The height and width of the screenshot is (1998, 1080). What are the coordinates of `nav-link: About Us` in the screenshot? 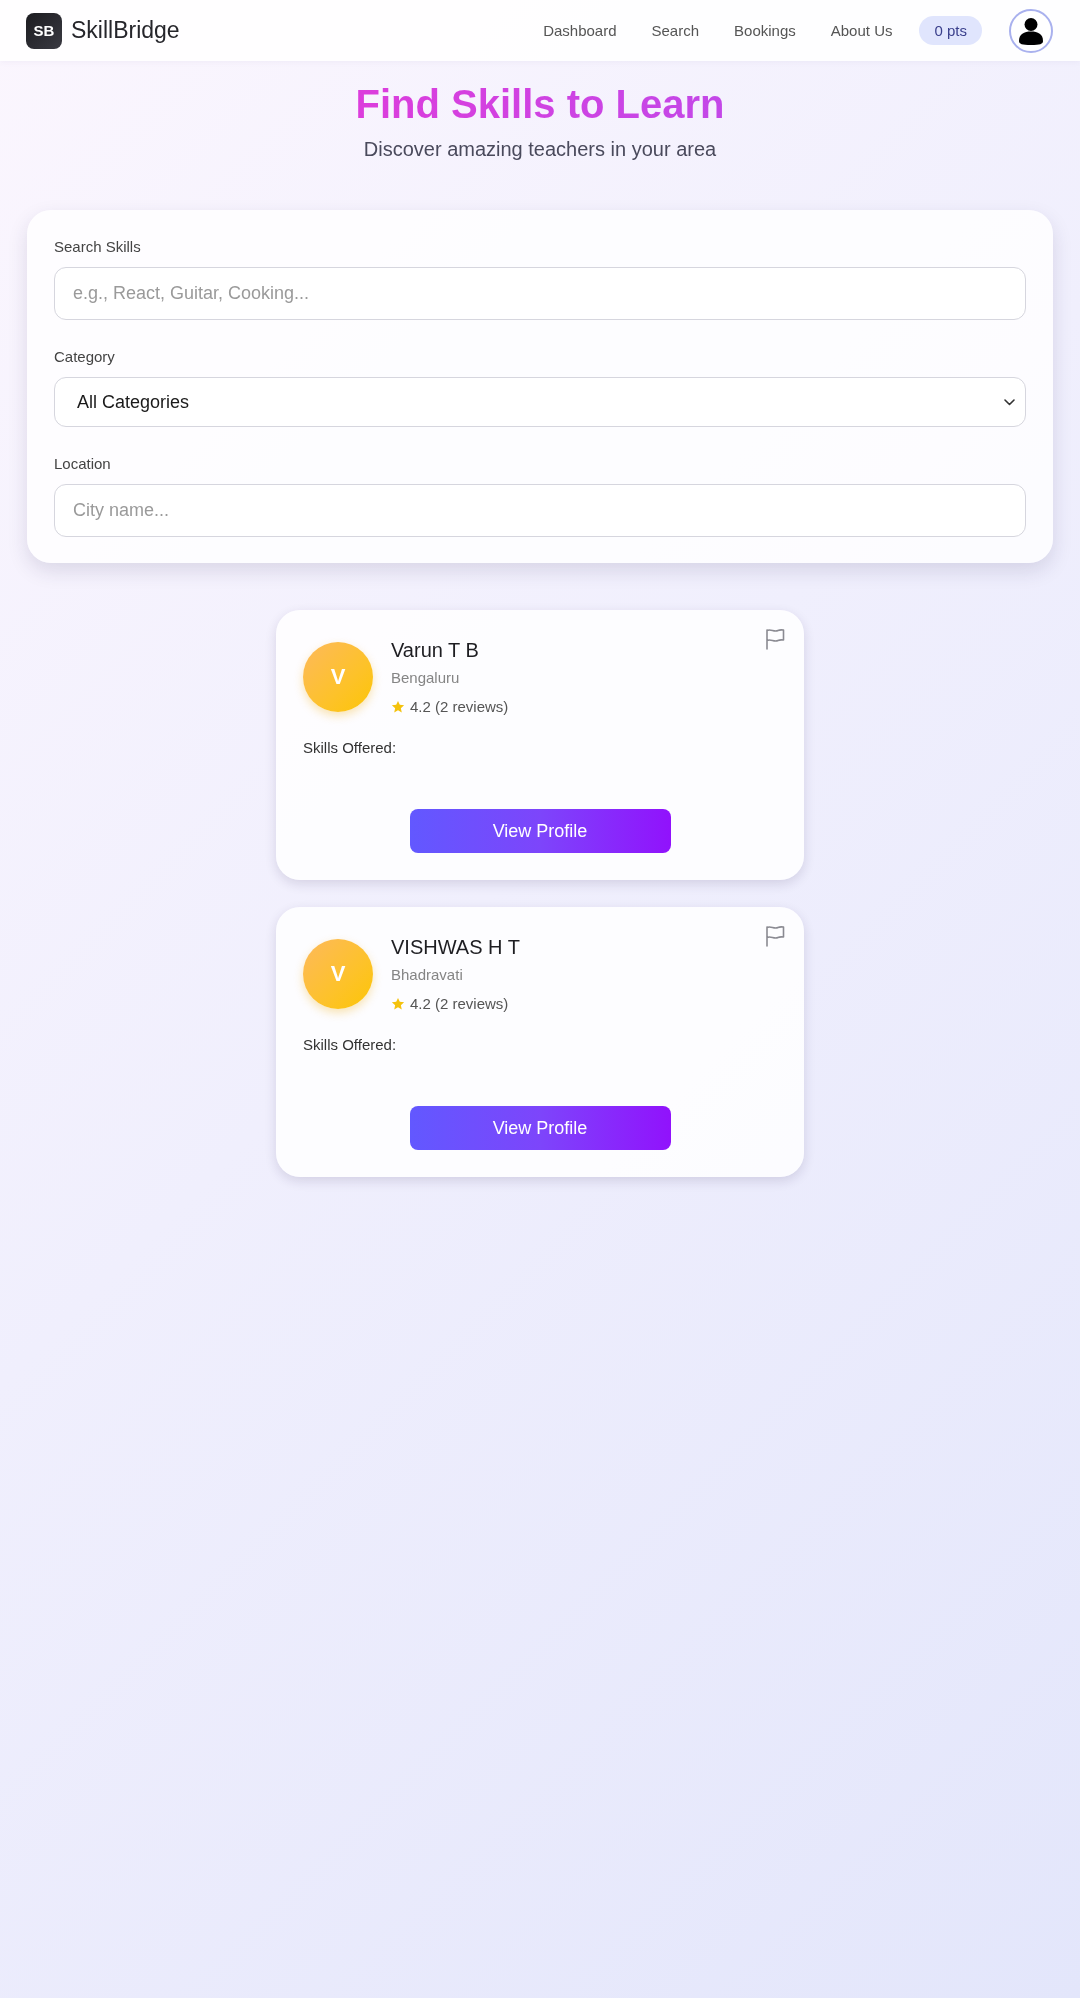 It's located at (861, 30).